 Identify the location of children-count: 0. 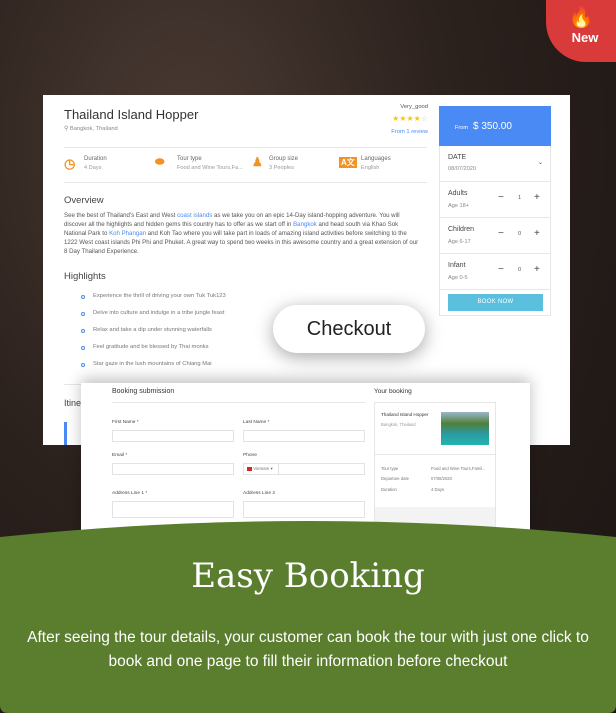
(520, 234).